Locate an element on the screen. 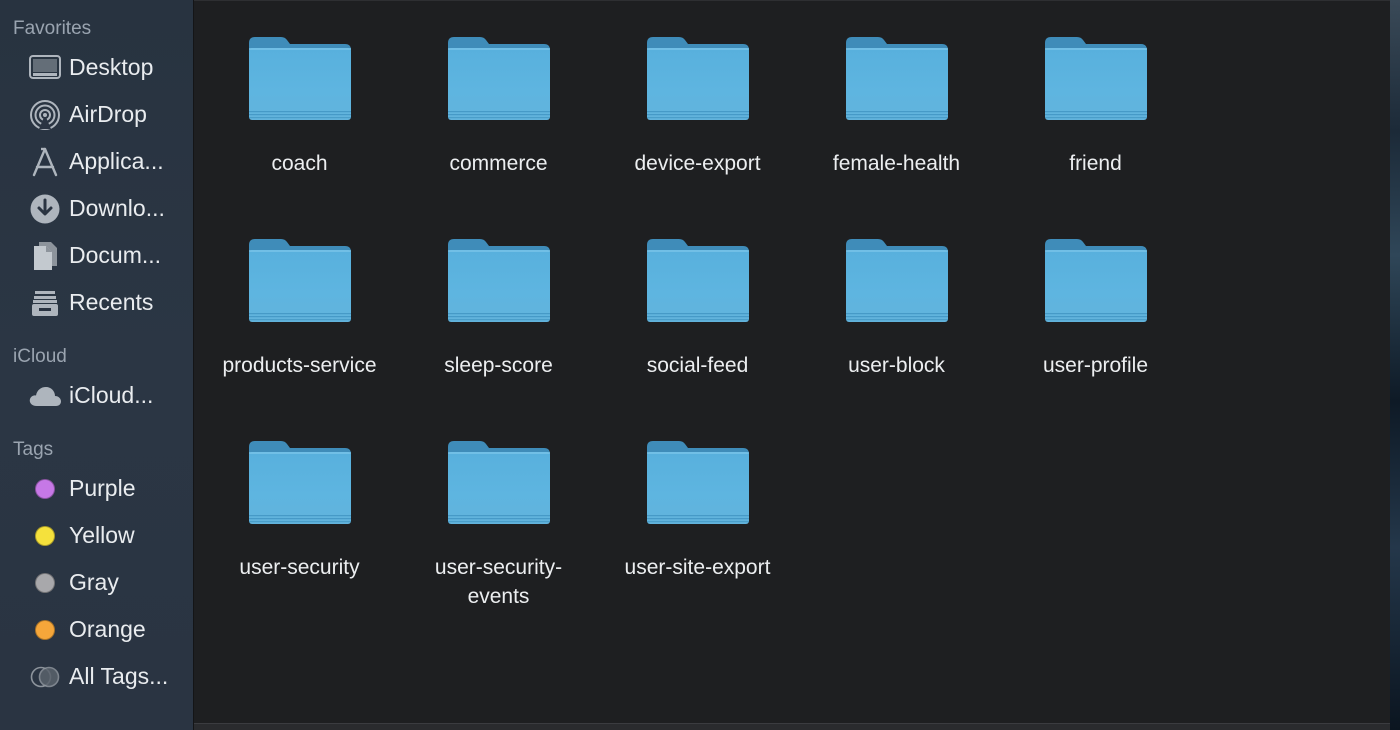 This screenshot has height=730, width=1400. airdrop-icon is located at coordinates (45, 115).